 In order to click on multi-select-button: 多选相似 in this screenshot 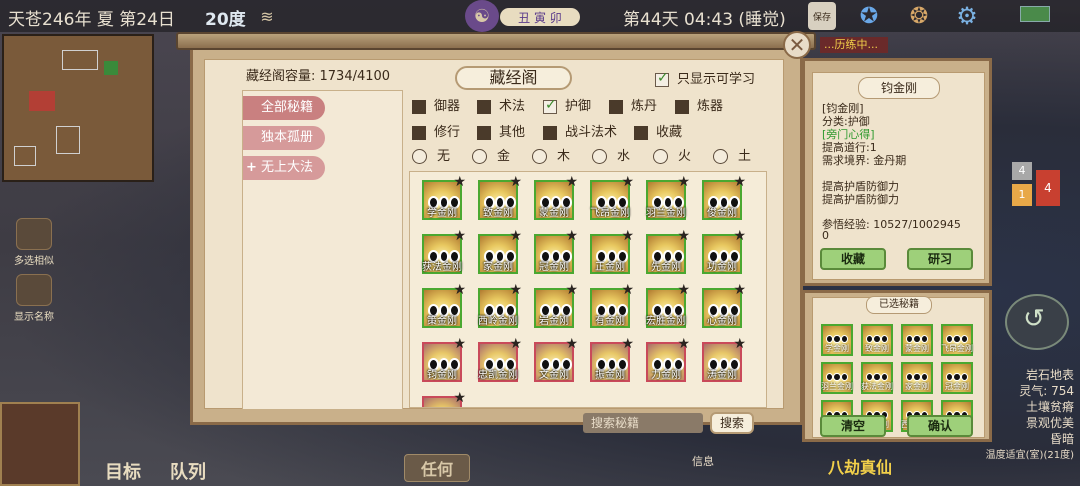, I will do `click(34, 242)`.